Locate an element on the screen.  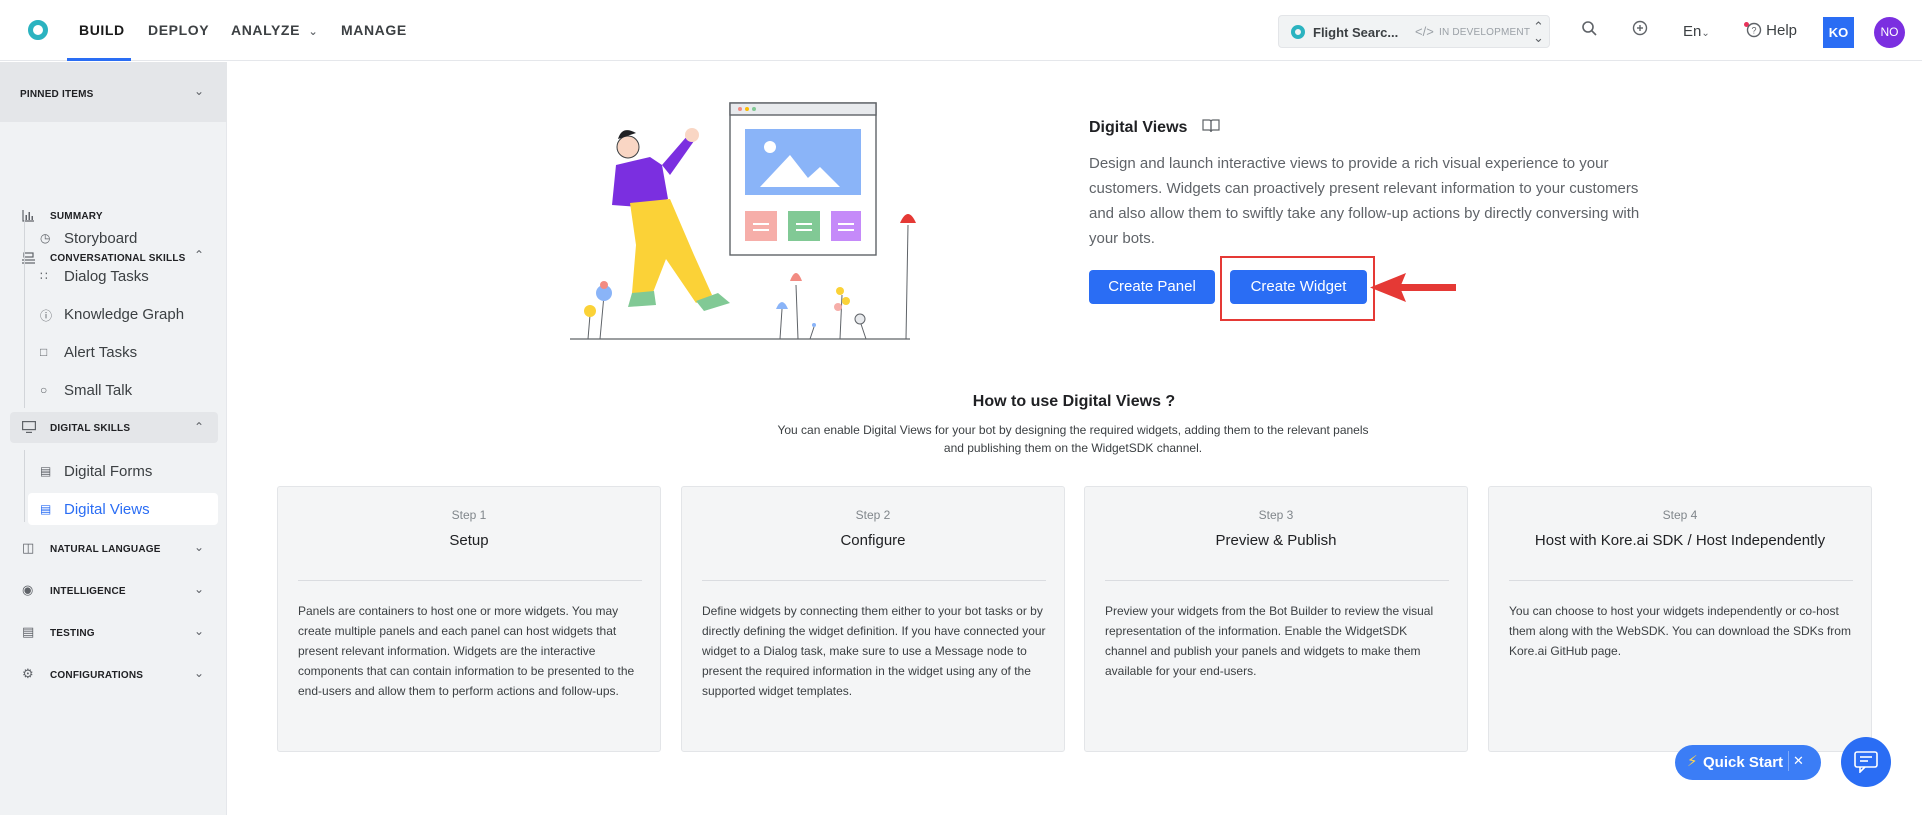
kore-logo-icon is located at coordinates (38, 30).